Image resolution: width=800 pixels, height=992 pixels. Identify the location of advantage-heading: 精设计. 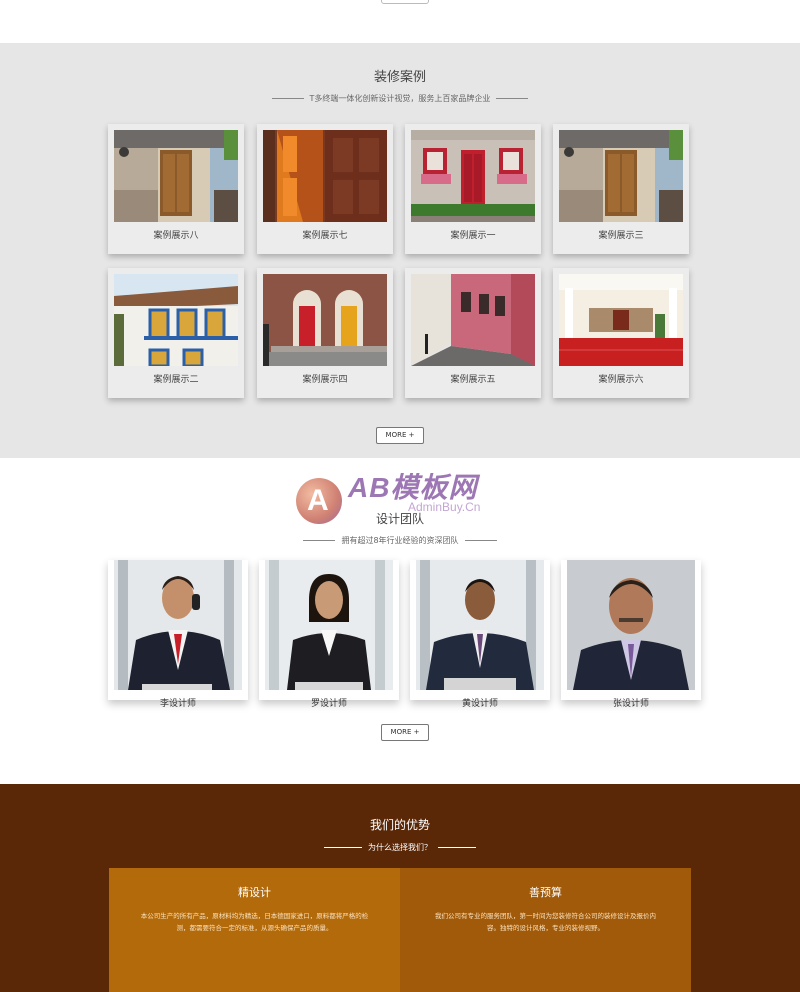
(254, 892).